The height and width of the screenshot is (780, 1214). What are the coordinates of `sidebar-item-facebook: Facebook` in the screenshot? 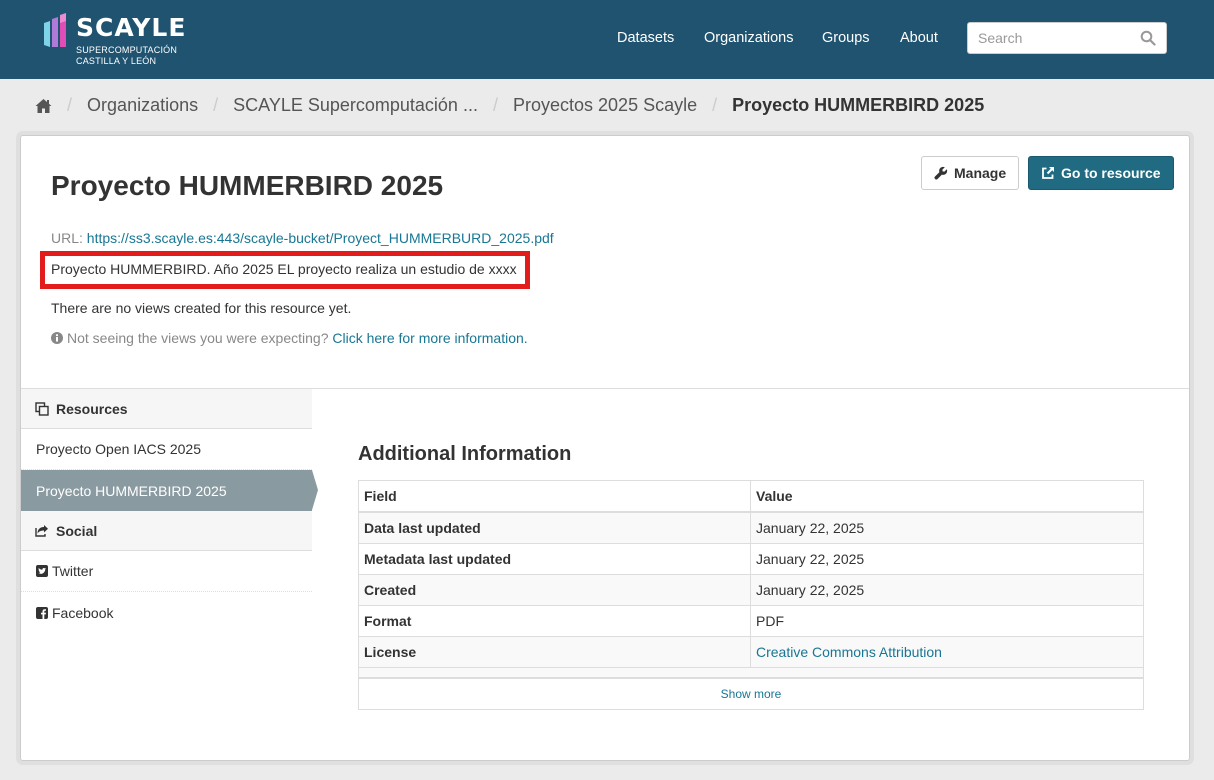 It's located at (166, 612).